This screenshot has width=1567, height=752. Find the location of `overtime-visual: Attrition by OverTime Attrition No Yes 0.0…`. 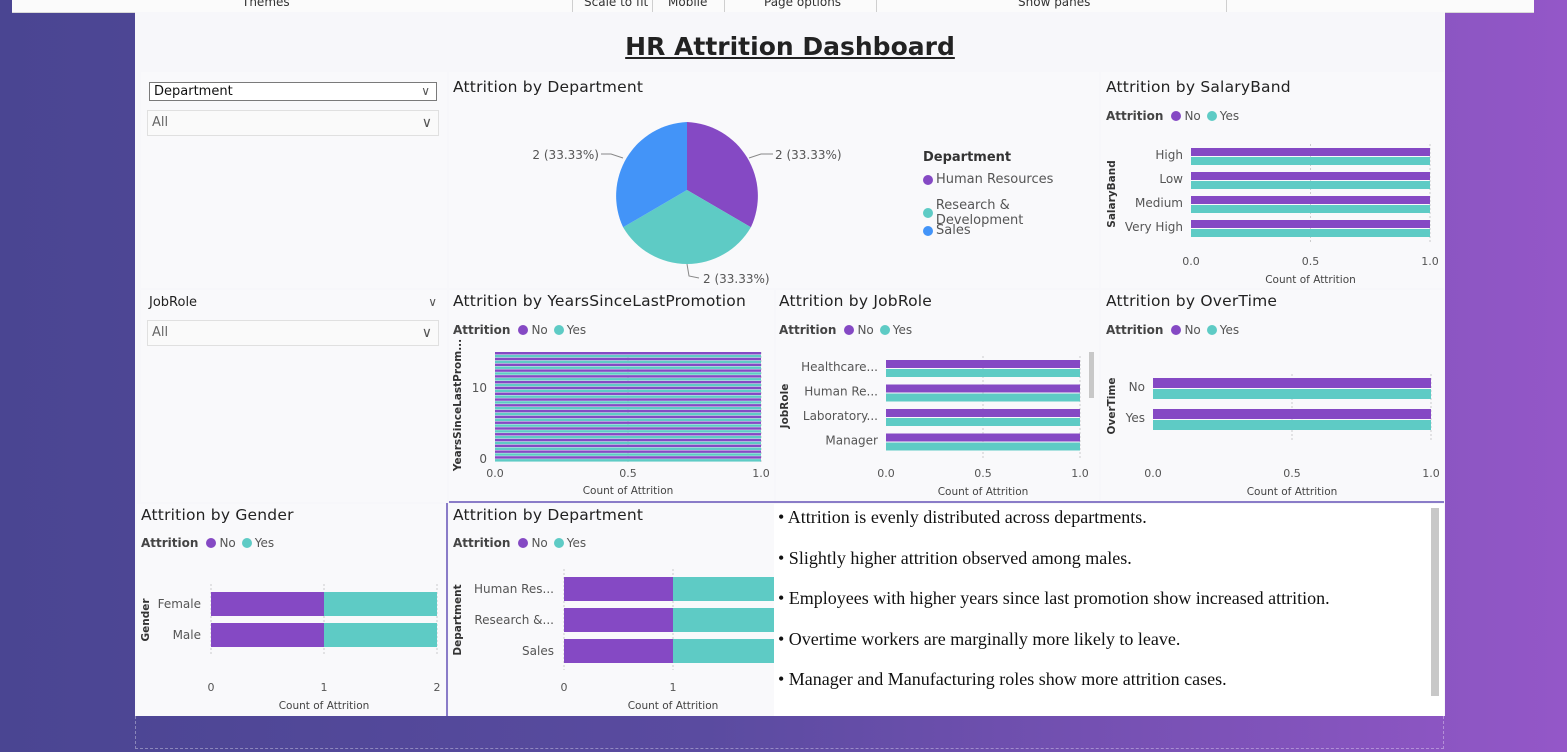

overtime-visual: Attrition by OverTime Attrition No Yes 0.0… is located at coordinates (1272, 396).